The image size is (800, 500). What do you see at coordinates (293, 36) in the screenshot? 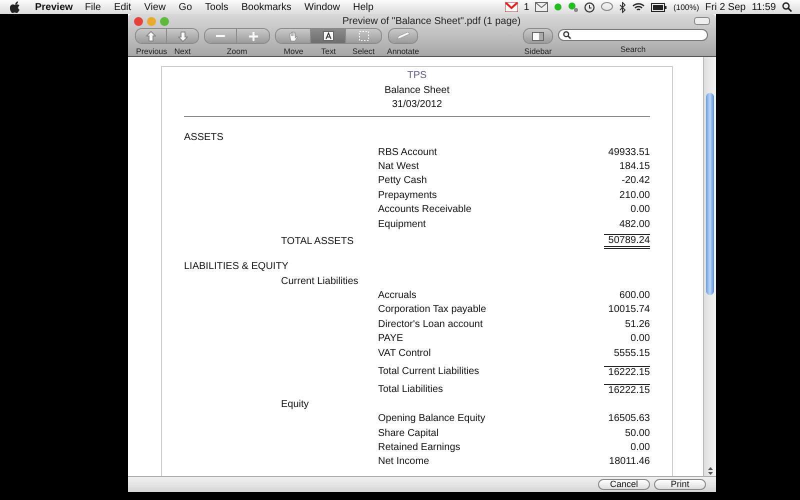
I see `hand-icon` at bounding box center [293, 36].